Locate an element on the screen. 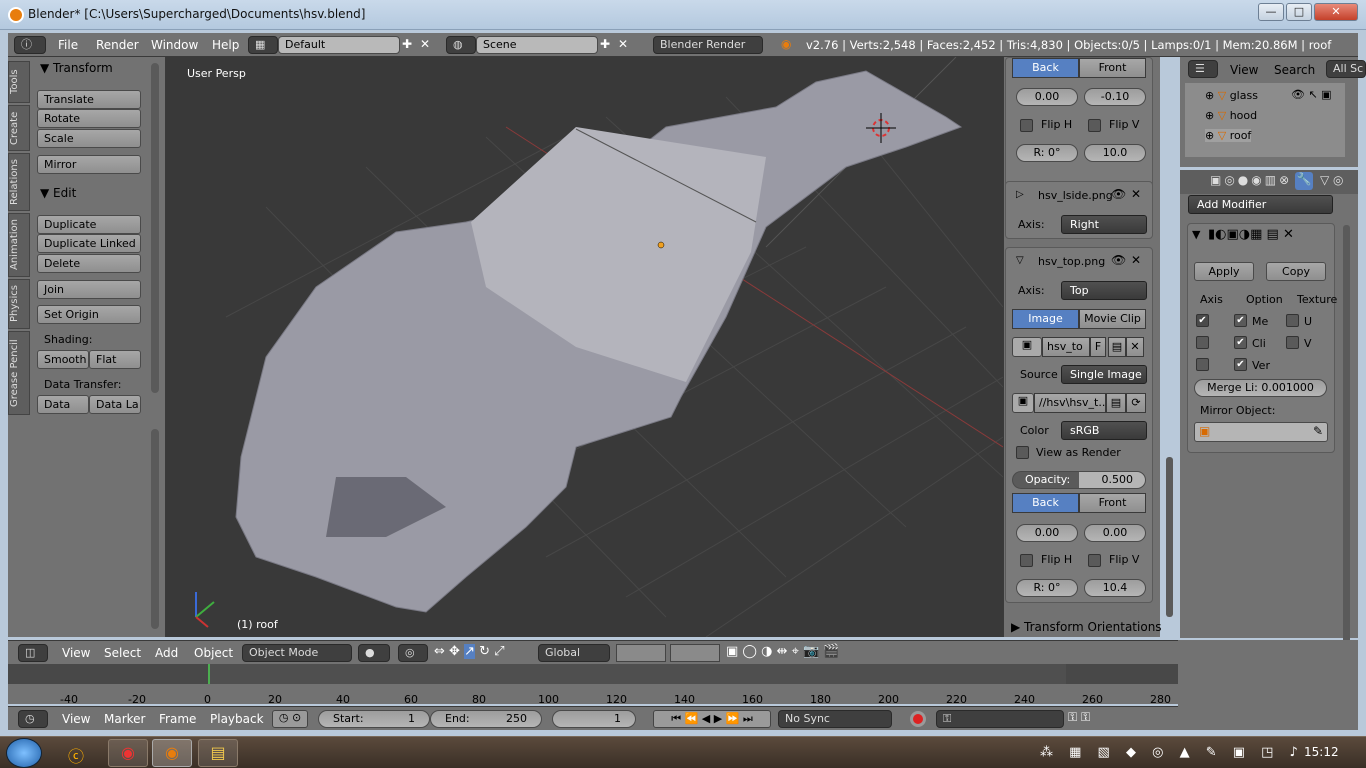  outliner-search-menu: Search is located at coordinates (1294, 70).